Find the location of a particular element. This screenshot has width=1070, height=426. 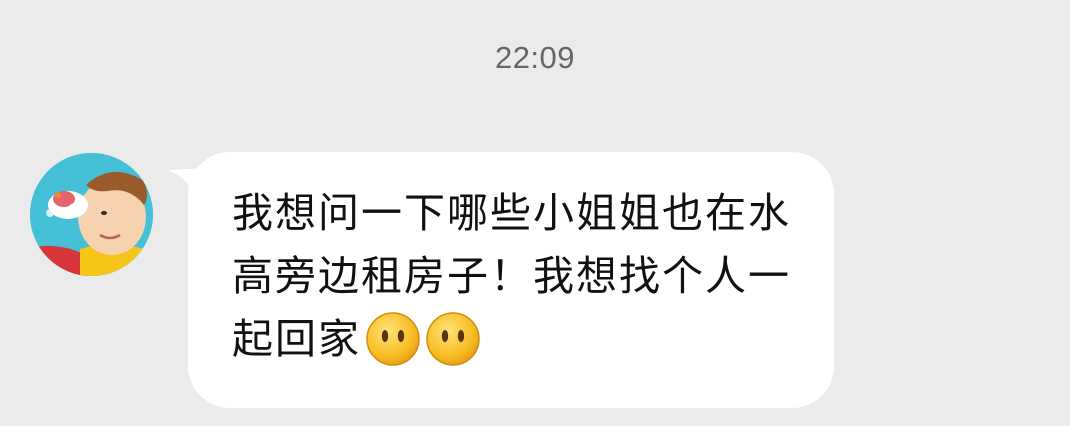

message-timestamp: 22:09 is located at coordinates (535, 57).